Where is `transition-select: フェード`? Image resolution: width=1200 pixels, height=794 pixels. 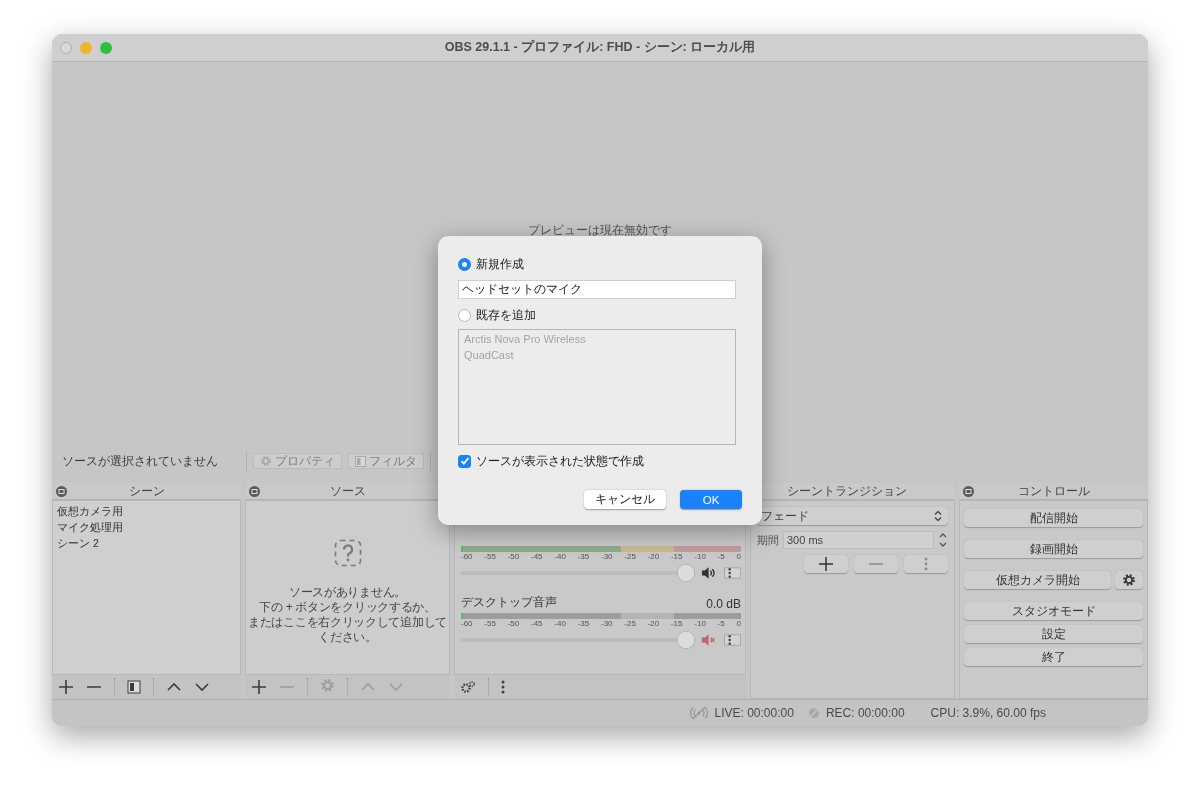
transition-select: フェード is located at coordinates (852, 516).